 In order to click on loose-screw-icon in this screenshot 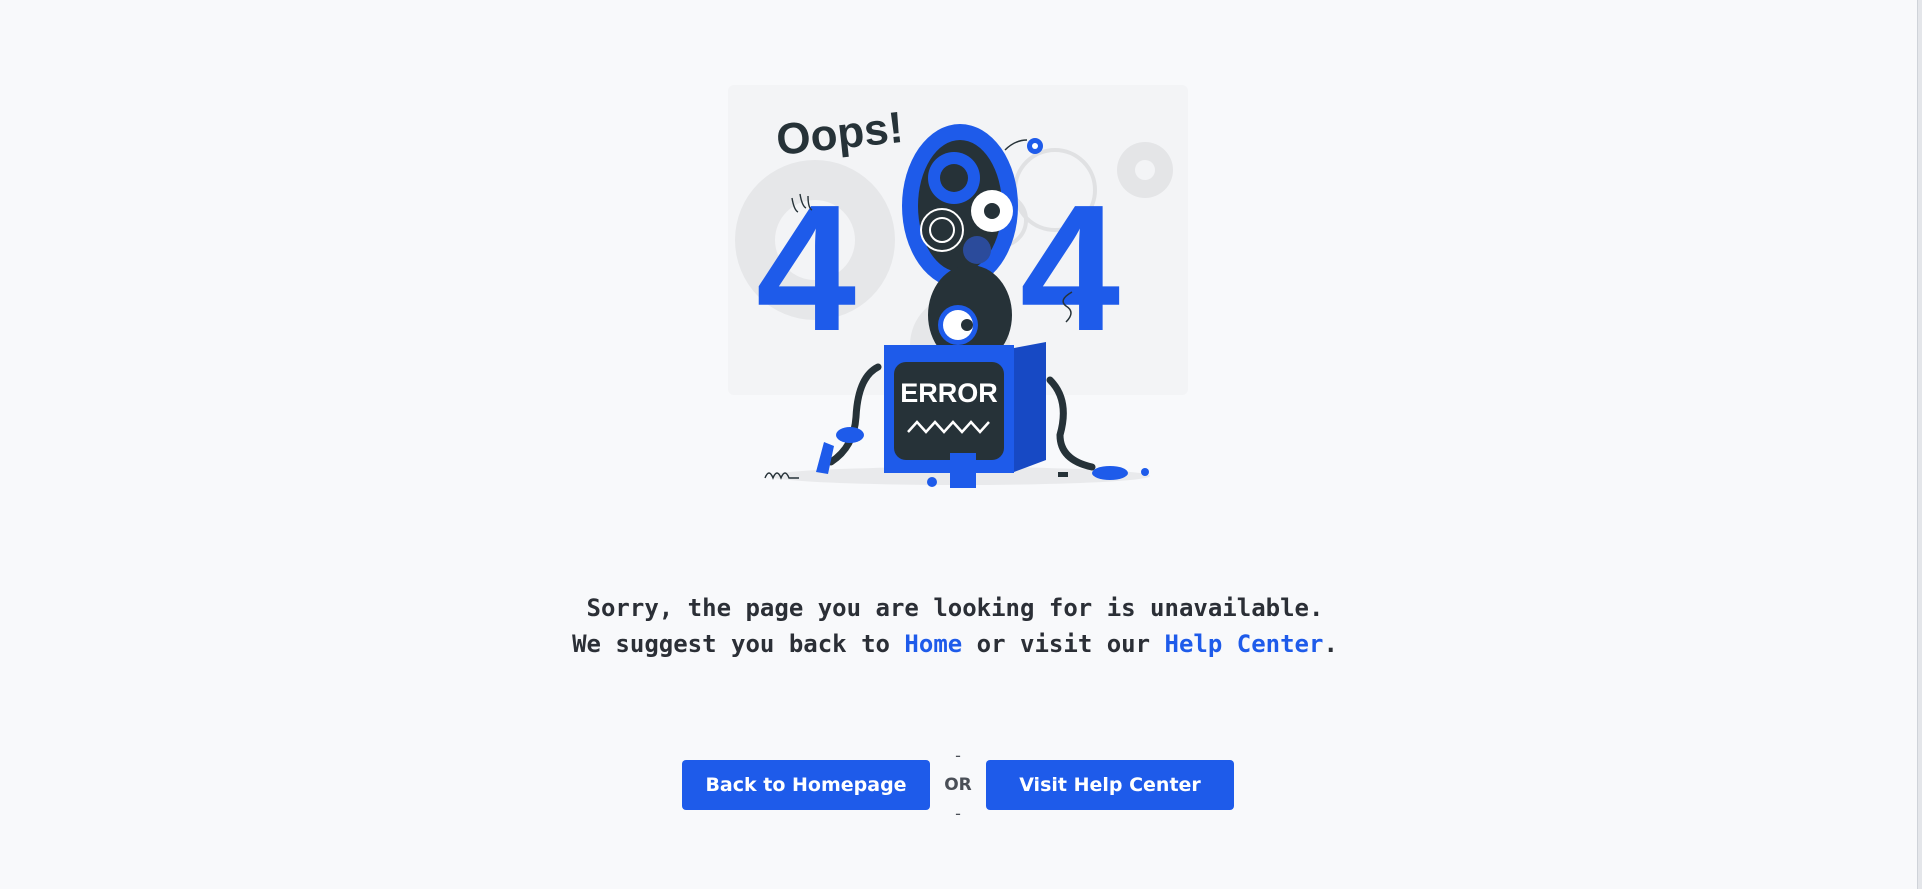, I will do `click(1063, 474)`.